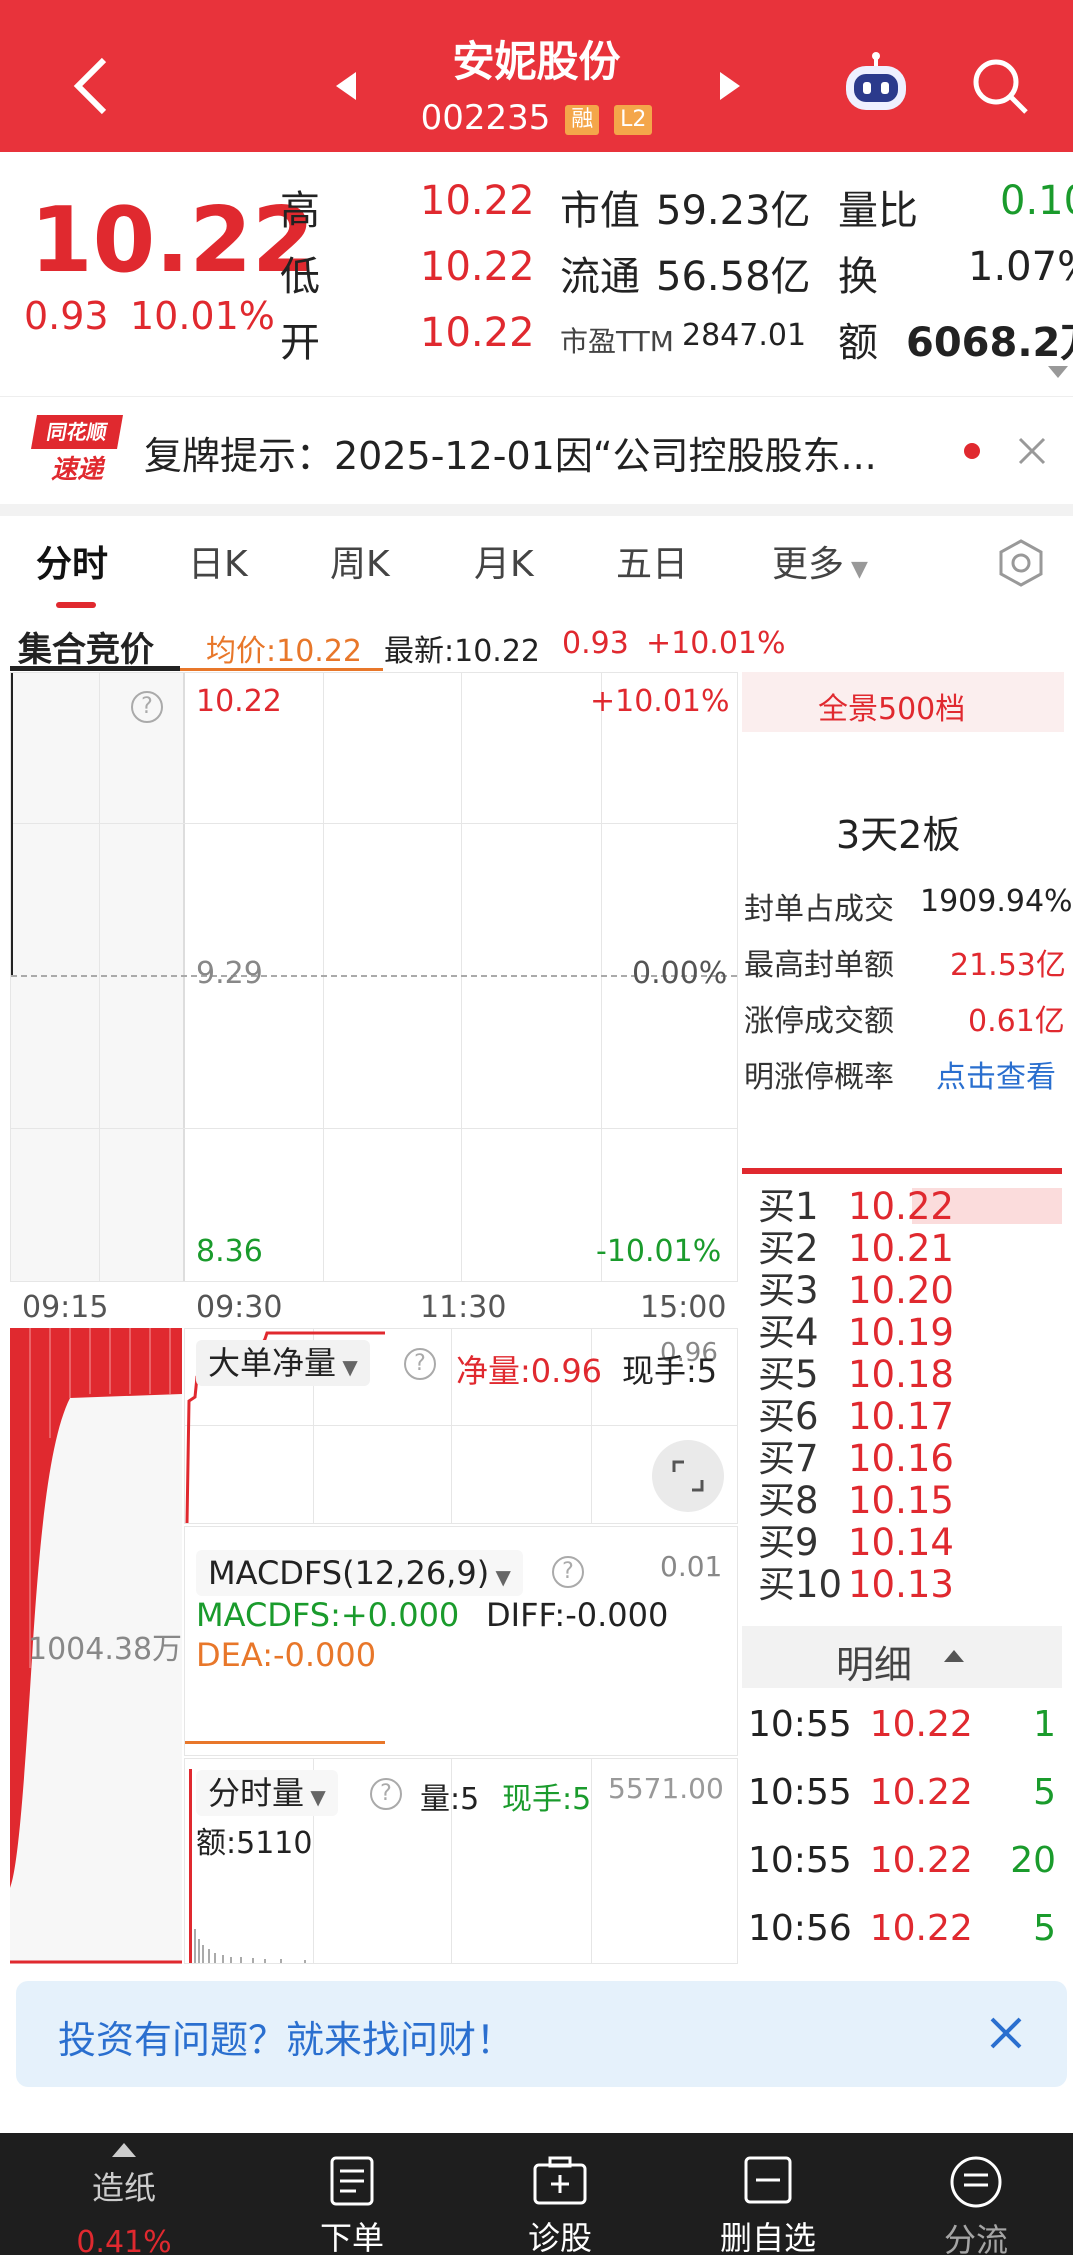 This screenshot has width=1073, height=2255. What do you see at coordinates (76, 605) in the screenshot?
I see `tab-underline` at bounding box center [76, 605].